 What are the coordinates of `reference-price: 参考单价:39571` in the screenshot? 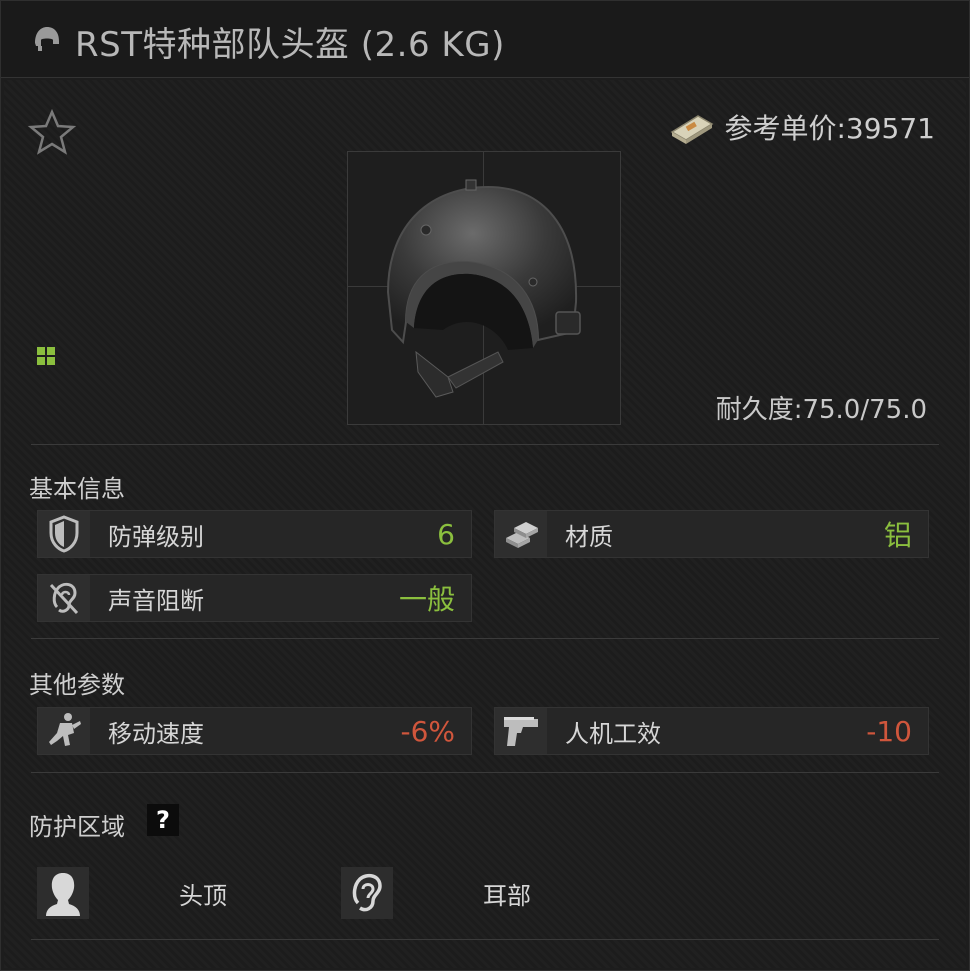 It's located at (801, 127).